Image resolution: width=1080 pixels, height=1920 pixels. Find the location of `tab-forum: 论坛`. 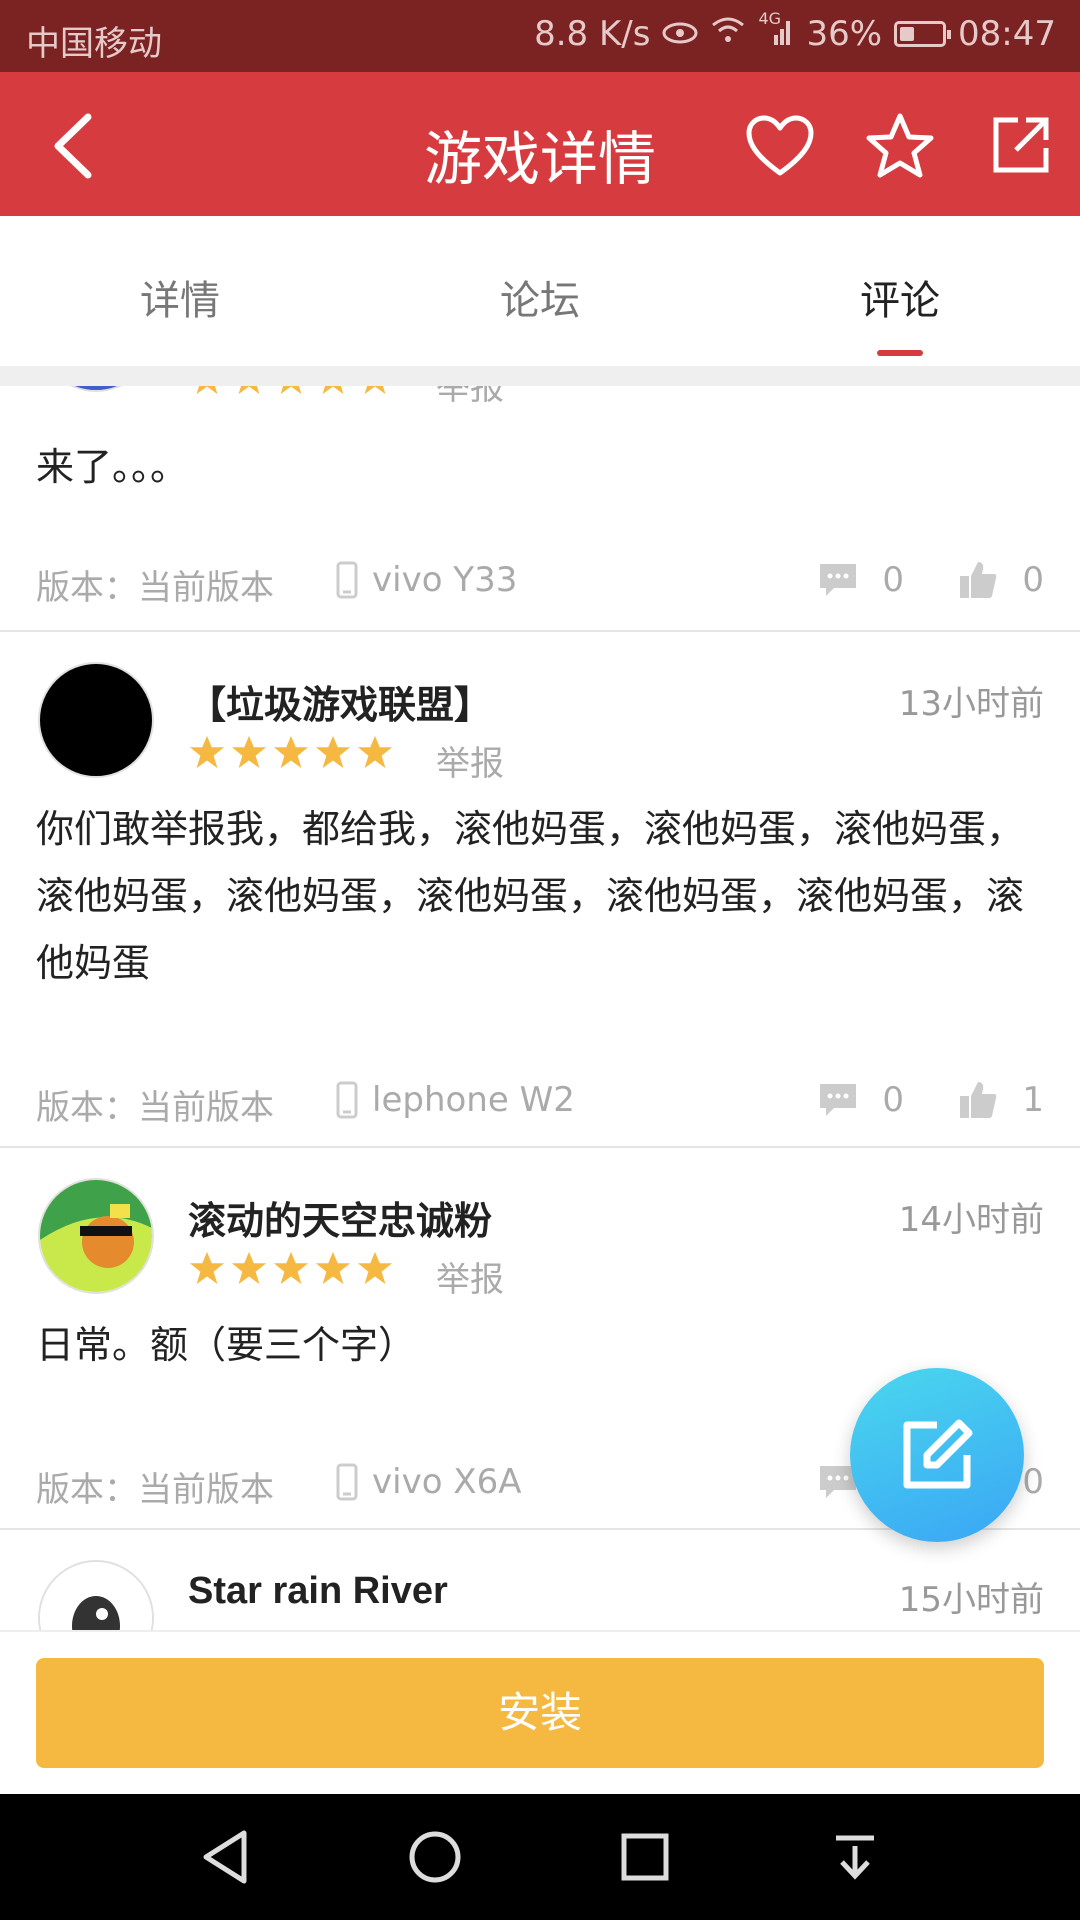

tab-forum: 论坛 is located at coordinates (540, 291).